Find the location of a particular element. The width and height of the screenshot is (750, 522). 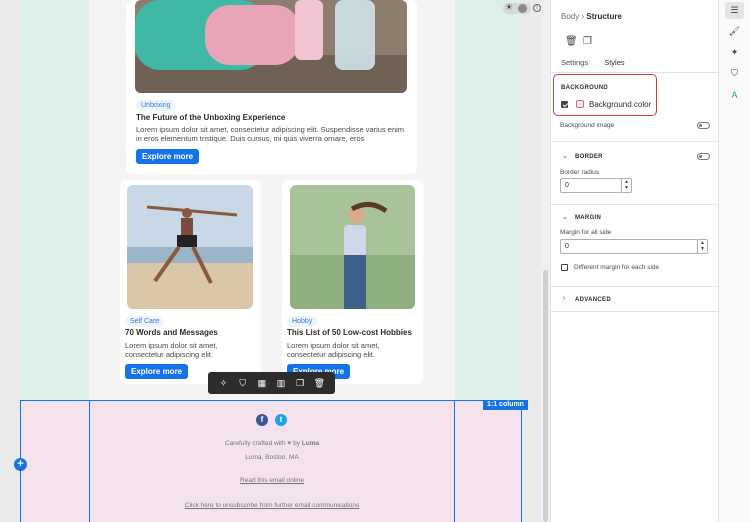

category-tag: Self Care is located at coordinates (145, 321).